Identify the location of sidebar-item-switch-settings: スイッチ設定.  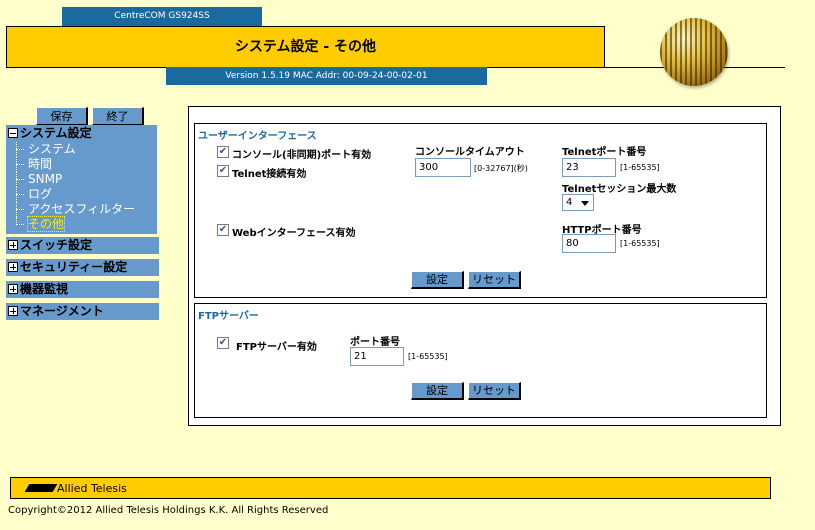
(82, 245).